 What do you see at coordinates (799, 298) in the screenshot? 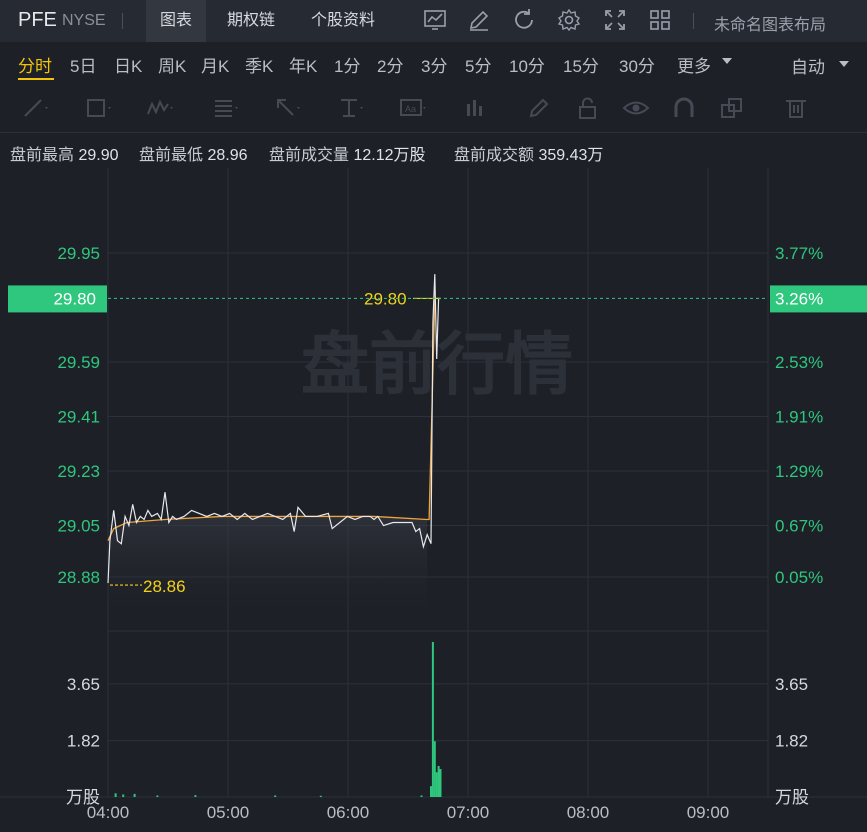
I see `current-percent-text: 3.26%` at bounding box center [799, 298].